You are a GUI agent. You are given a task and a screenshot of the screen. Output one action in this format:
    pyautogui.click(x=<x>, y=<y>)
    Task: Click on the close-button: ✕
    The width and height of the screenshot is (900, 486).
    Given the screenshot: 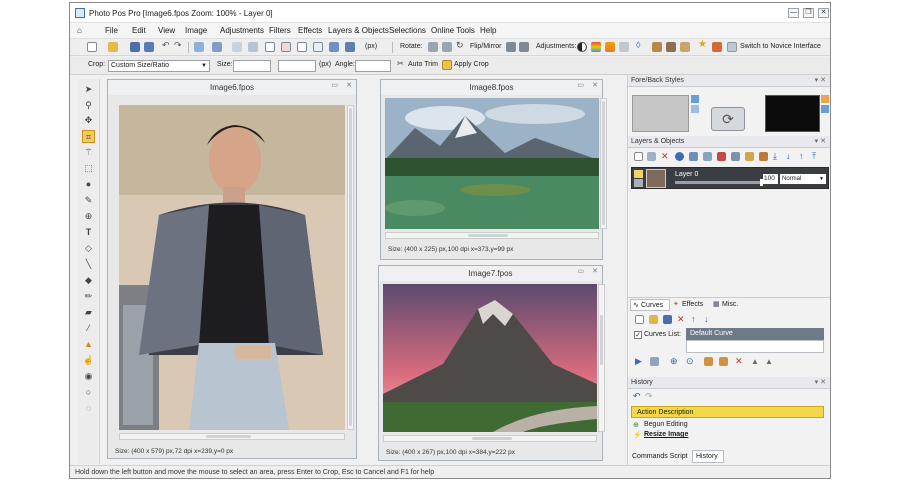 What is the action you would take?
    pyautogui.click(x=823, y=13)
    